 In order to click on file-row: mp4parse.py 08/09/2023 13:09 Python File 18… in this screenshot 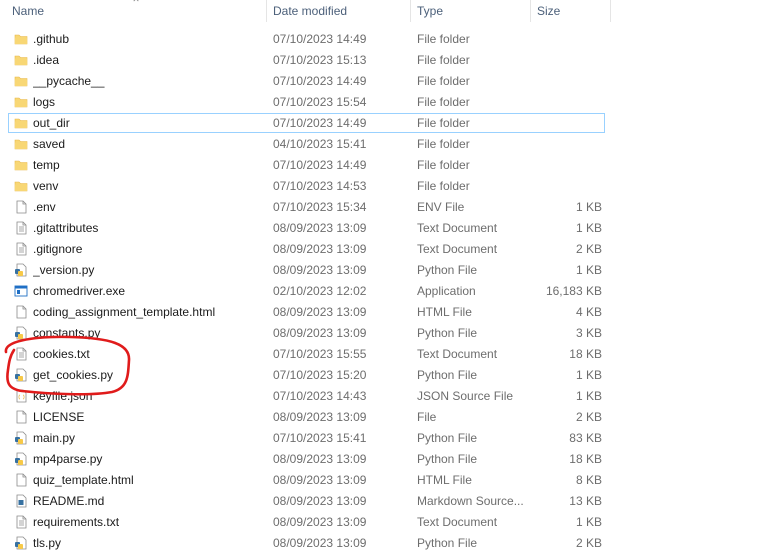, I will do `click(386, 459)`.